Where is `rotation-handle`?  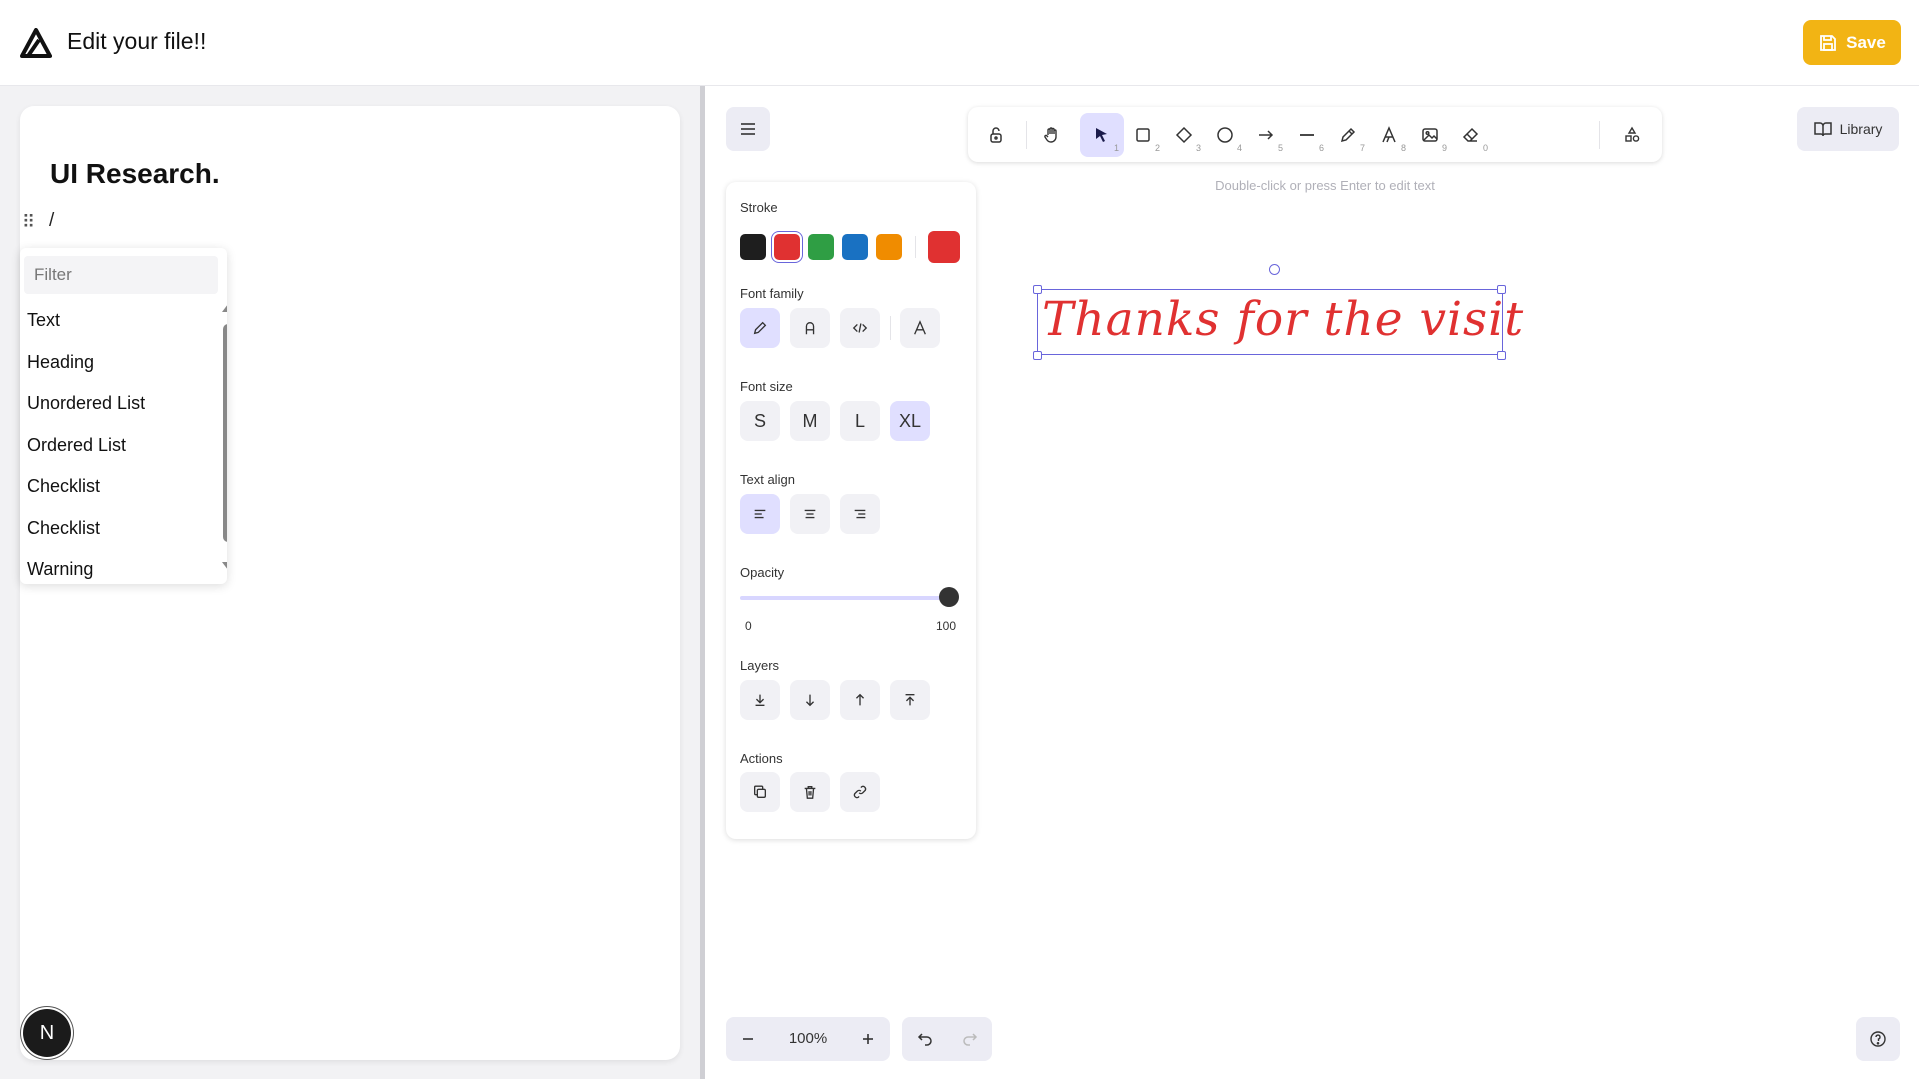 rotation-handle is located at coordinates (1274, 269).